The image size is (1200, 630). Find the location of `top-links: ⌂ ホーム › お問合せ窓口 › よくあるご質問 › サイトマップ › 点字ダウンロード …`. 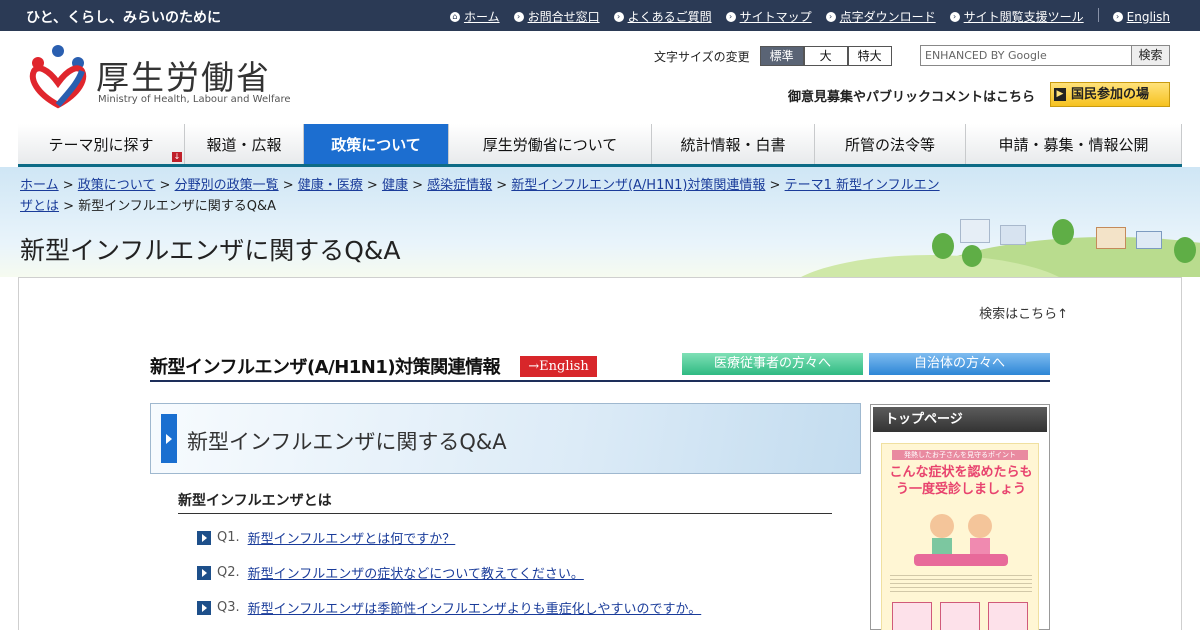

top-links: ⌂ ホーム › お問合せ窓口 › よくあるご質問 › サイトマップ › 点字ダウンロード … is located at coordinates (809, 16).